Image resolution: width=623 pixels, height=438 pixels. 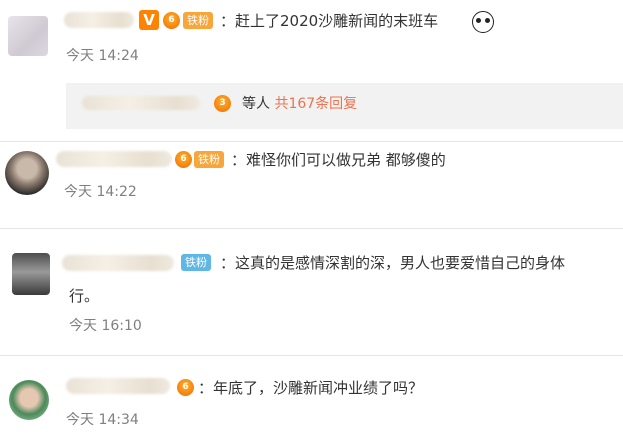 What do you see at coordinates (311, 388) in the screenshot?
I see `comment-text: ：年底了，沙雕新闻冲业绩了吗？` at bounding box center [311, 388].